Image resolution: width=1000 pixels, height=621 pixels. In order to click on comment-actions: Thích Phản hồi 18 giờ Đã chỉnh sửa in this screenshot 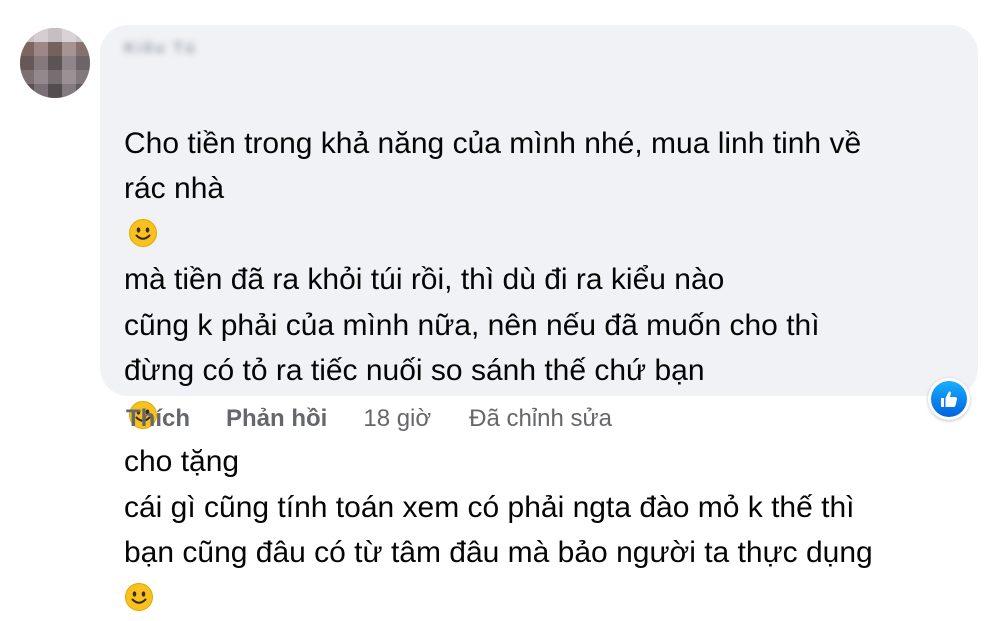, I will do `click(369, 419)`.